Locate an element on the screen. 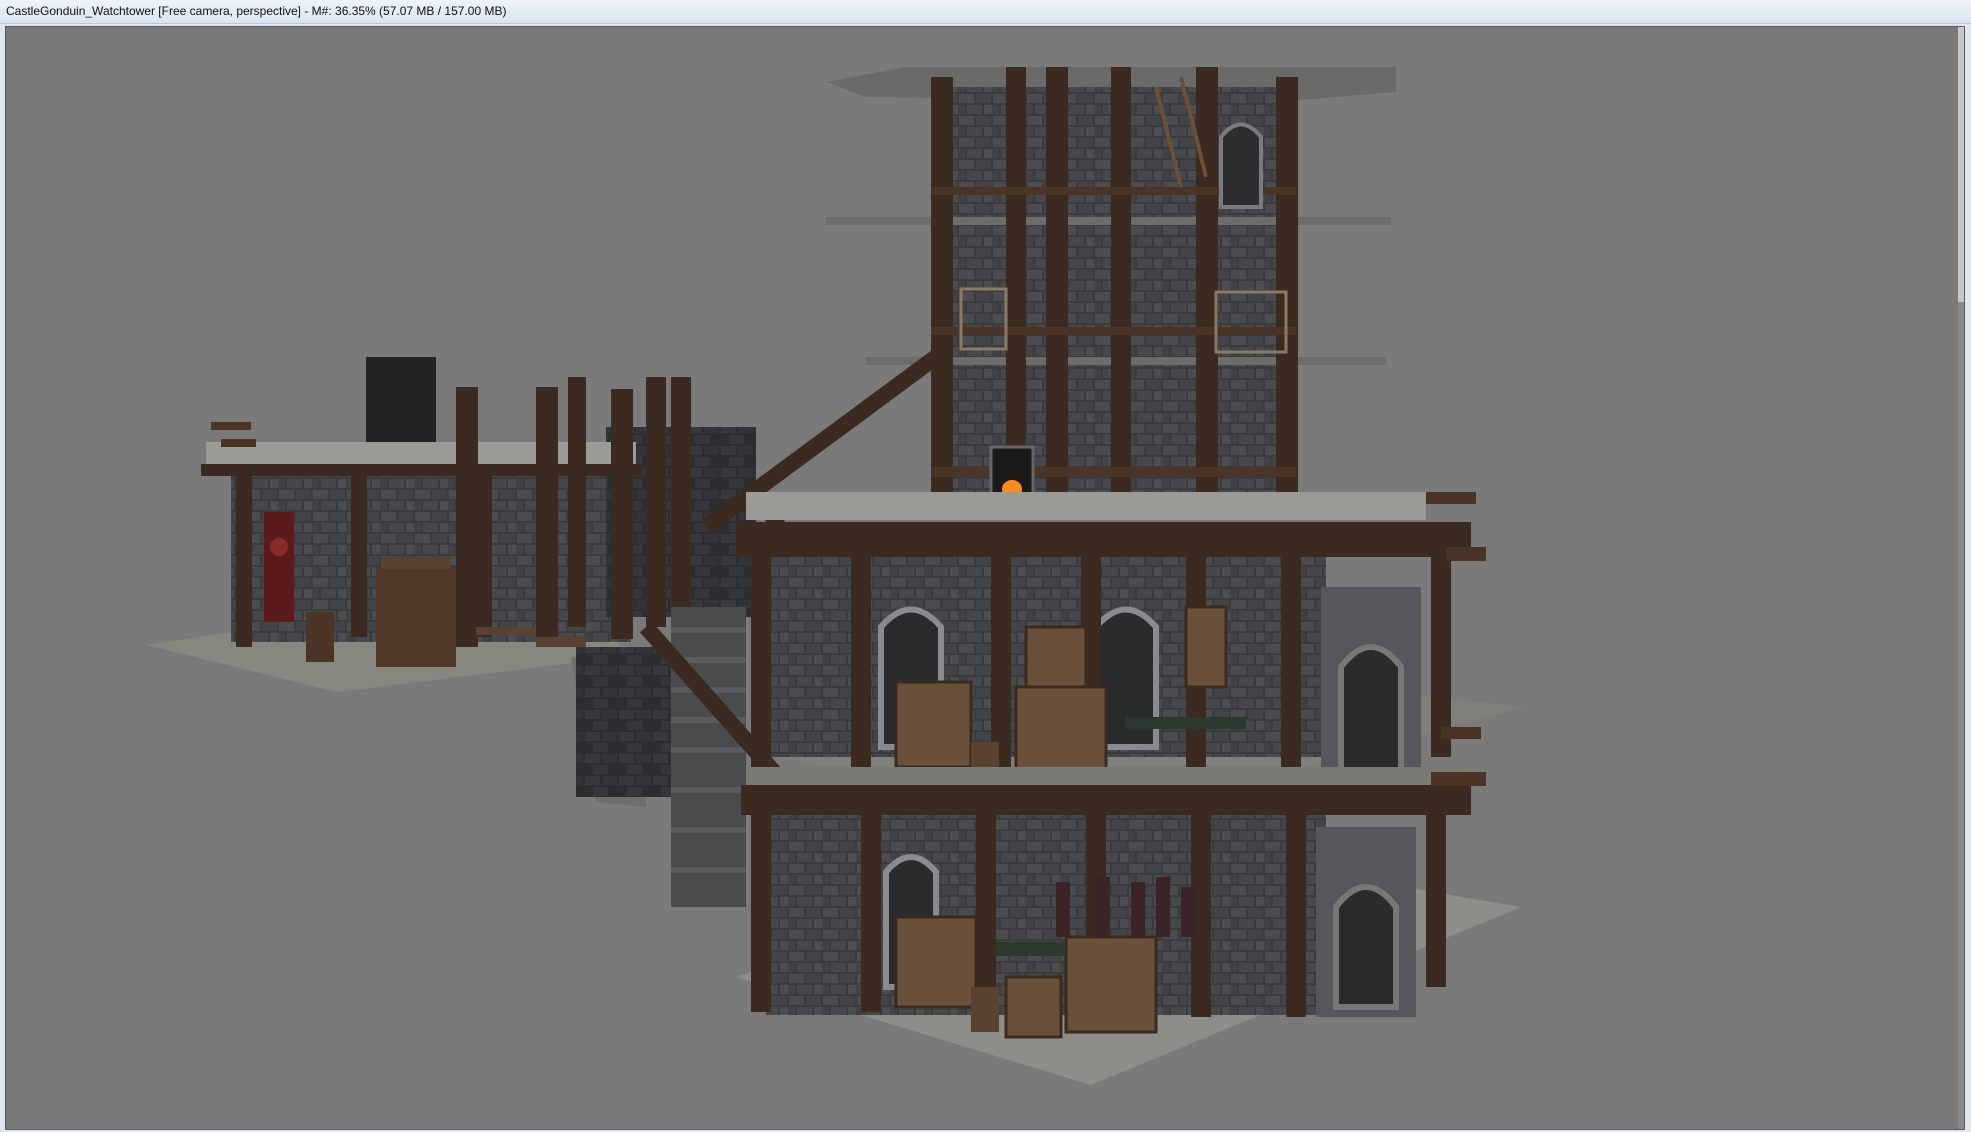  lower-level-rim is located at coordinates (1106, 776).